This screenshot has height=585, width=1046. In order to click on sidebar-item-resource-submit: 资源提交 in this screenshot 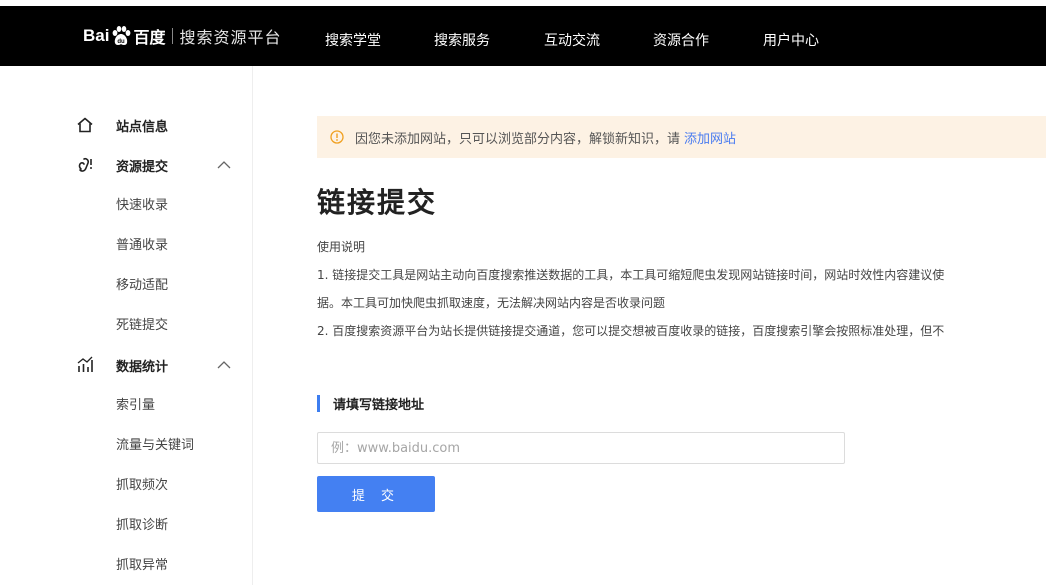, I will do `click(126, 165)`.